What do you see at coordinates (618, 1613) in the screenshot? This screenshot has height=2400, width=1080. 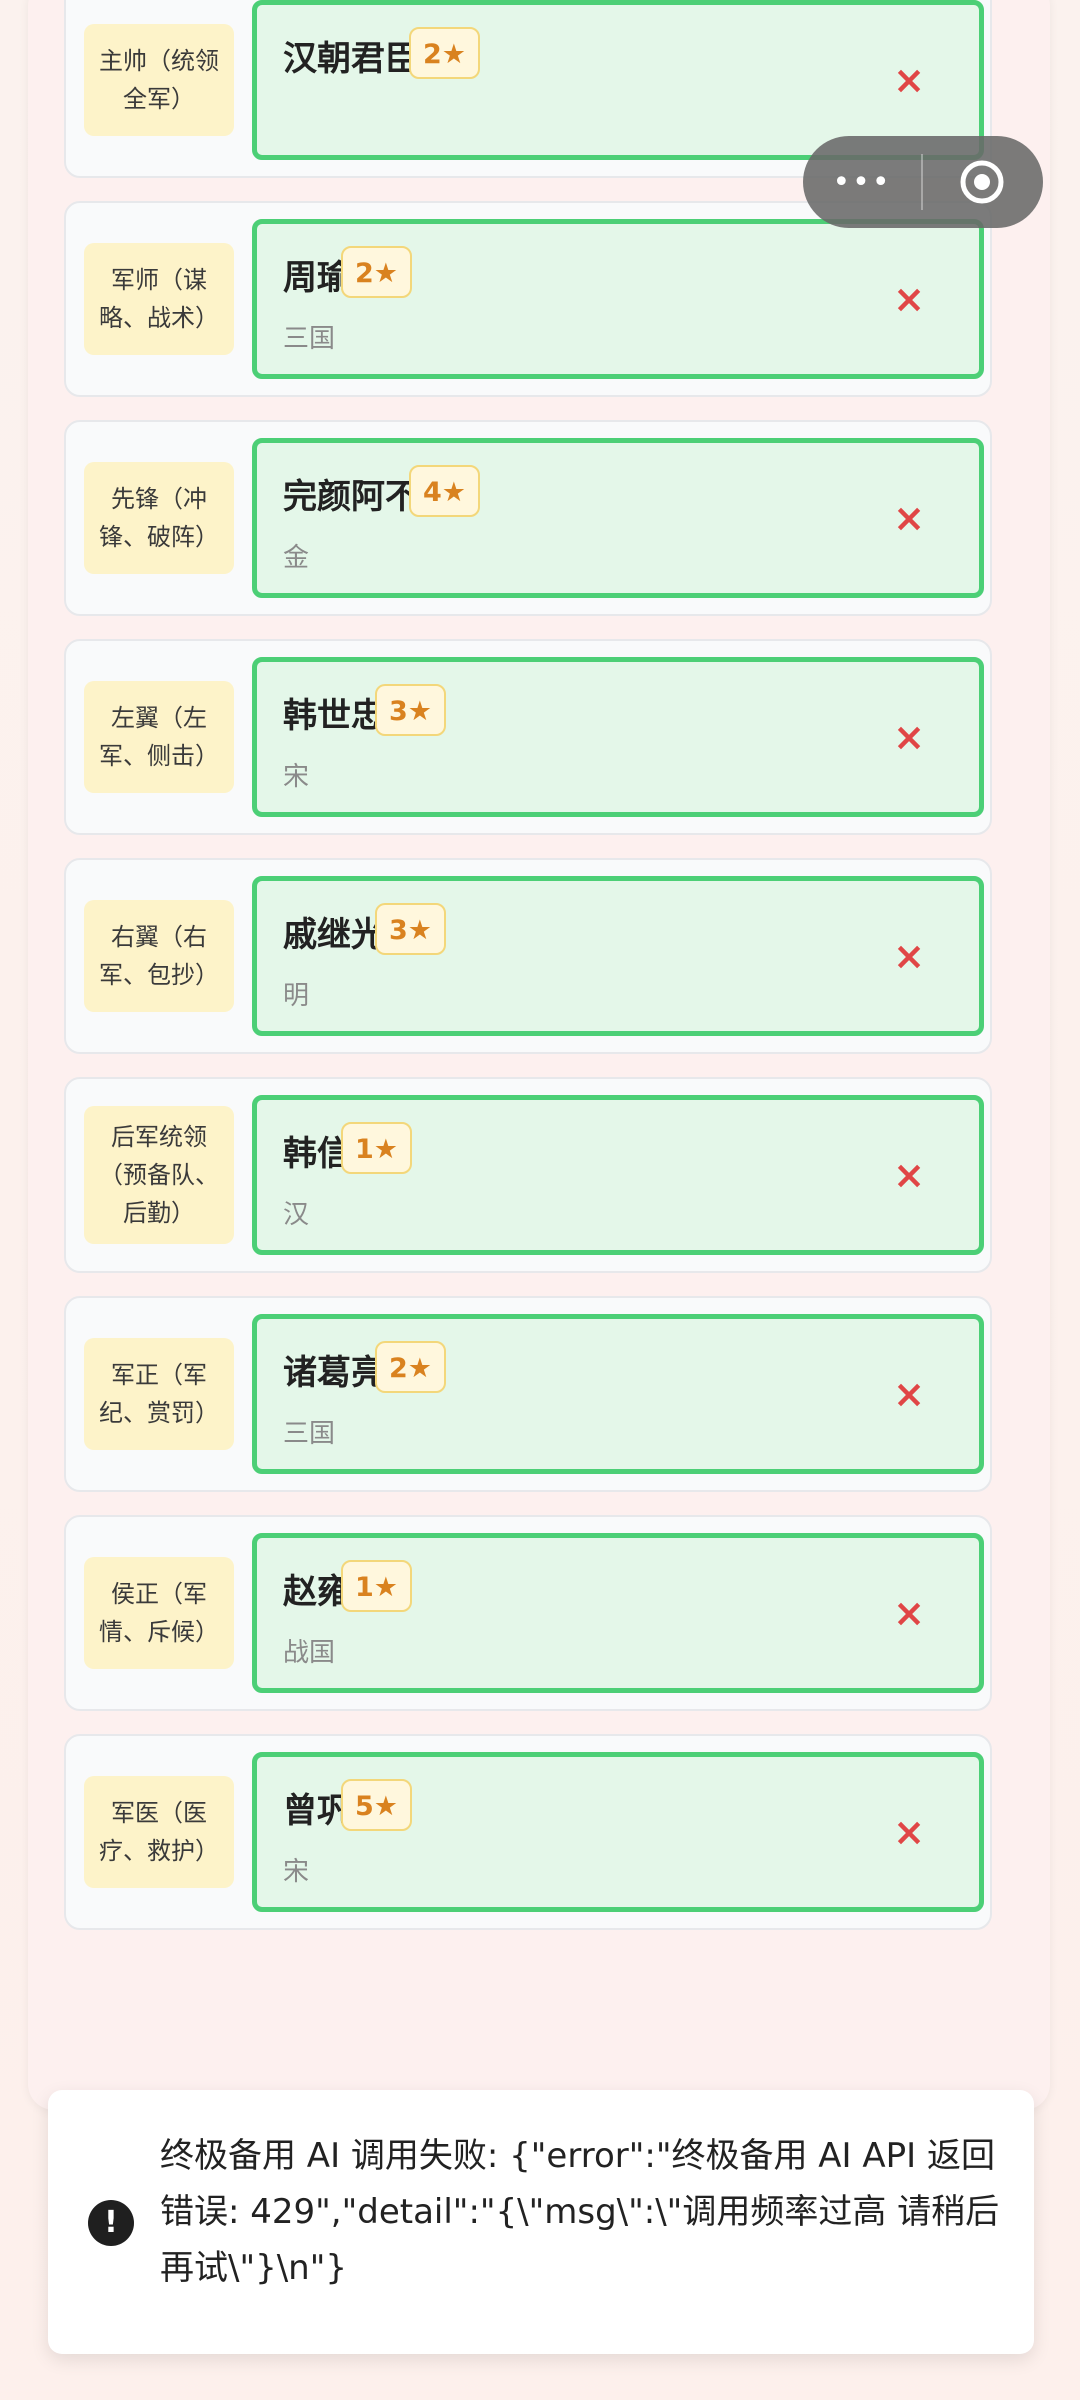 I see `general-card: 赵雍 1★ 战国 ×` at bounding box center [618, 1613].